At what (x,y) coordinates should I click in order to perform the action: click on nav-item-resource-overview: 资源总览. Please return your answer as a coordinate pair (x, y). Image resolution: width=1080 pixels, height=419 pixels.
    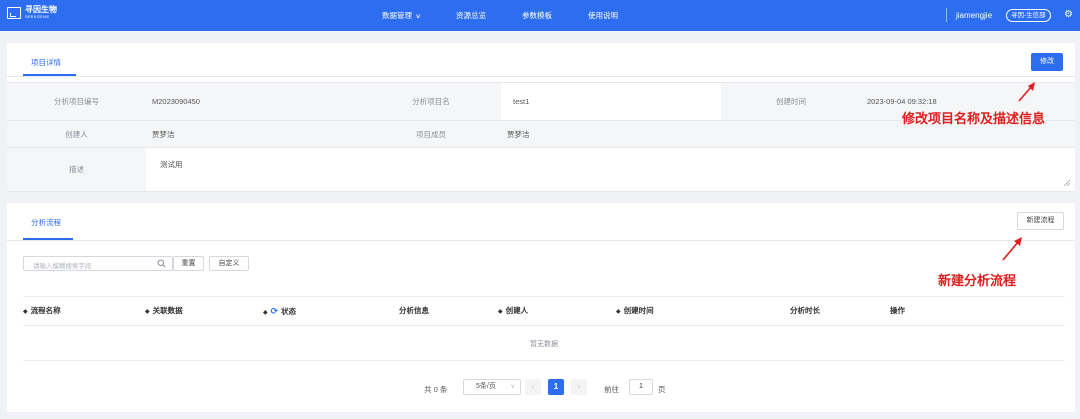
    Looking at the image, I should click on (471, 15).